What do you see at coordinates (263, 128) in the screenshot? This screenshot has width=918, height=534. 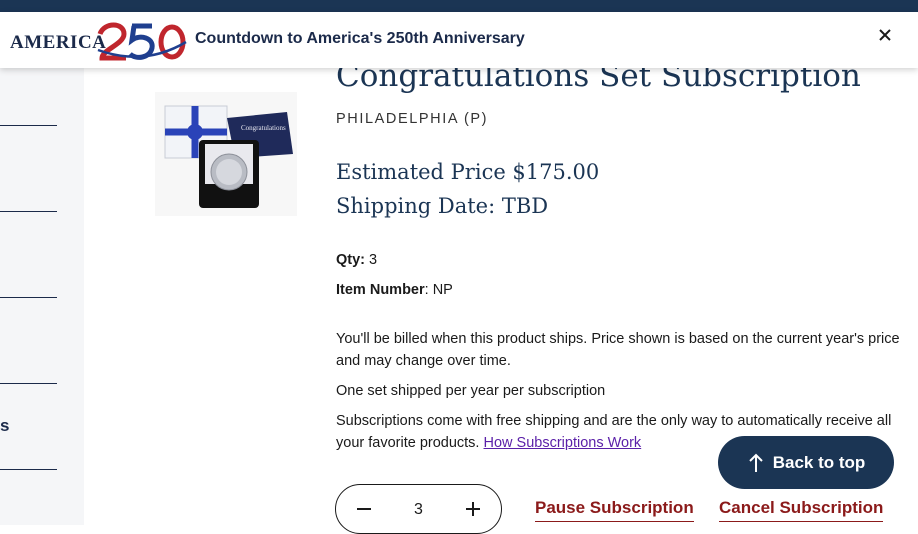 I see `svg-text: Congratulations` at bounding box center [263, 128].